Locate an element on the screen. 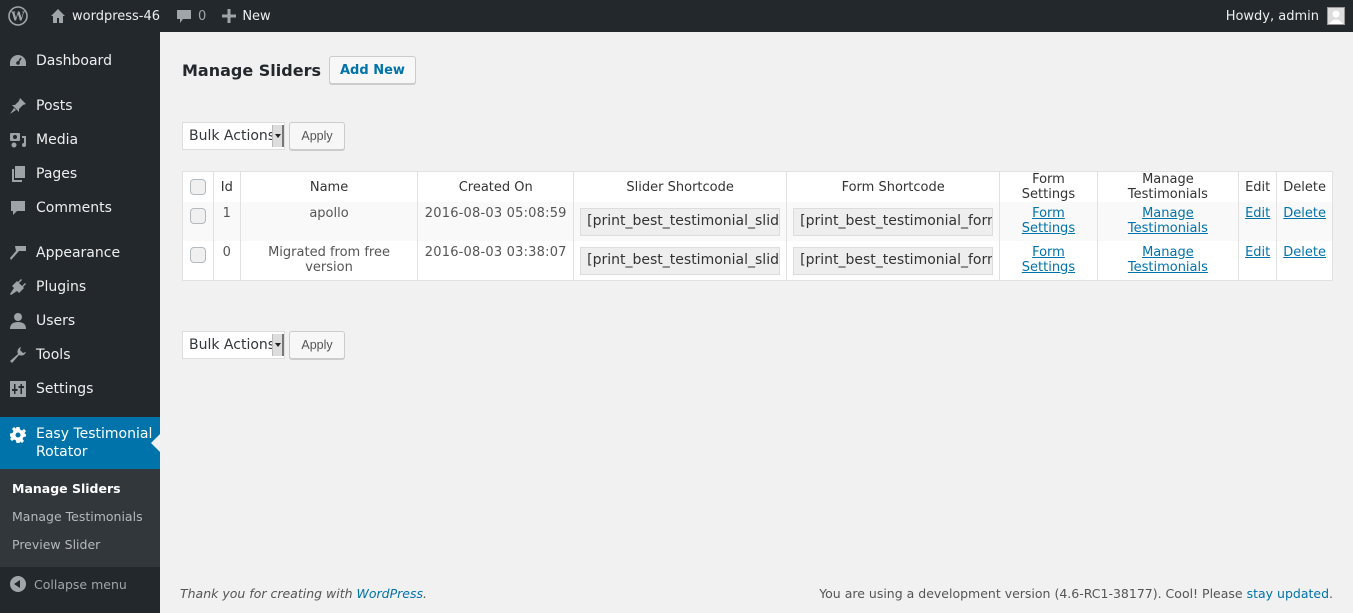 The height and width of the screenshot is (613, 1353). row-checkbox-cell is located at coordinates (198, 221).